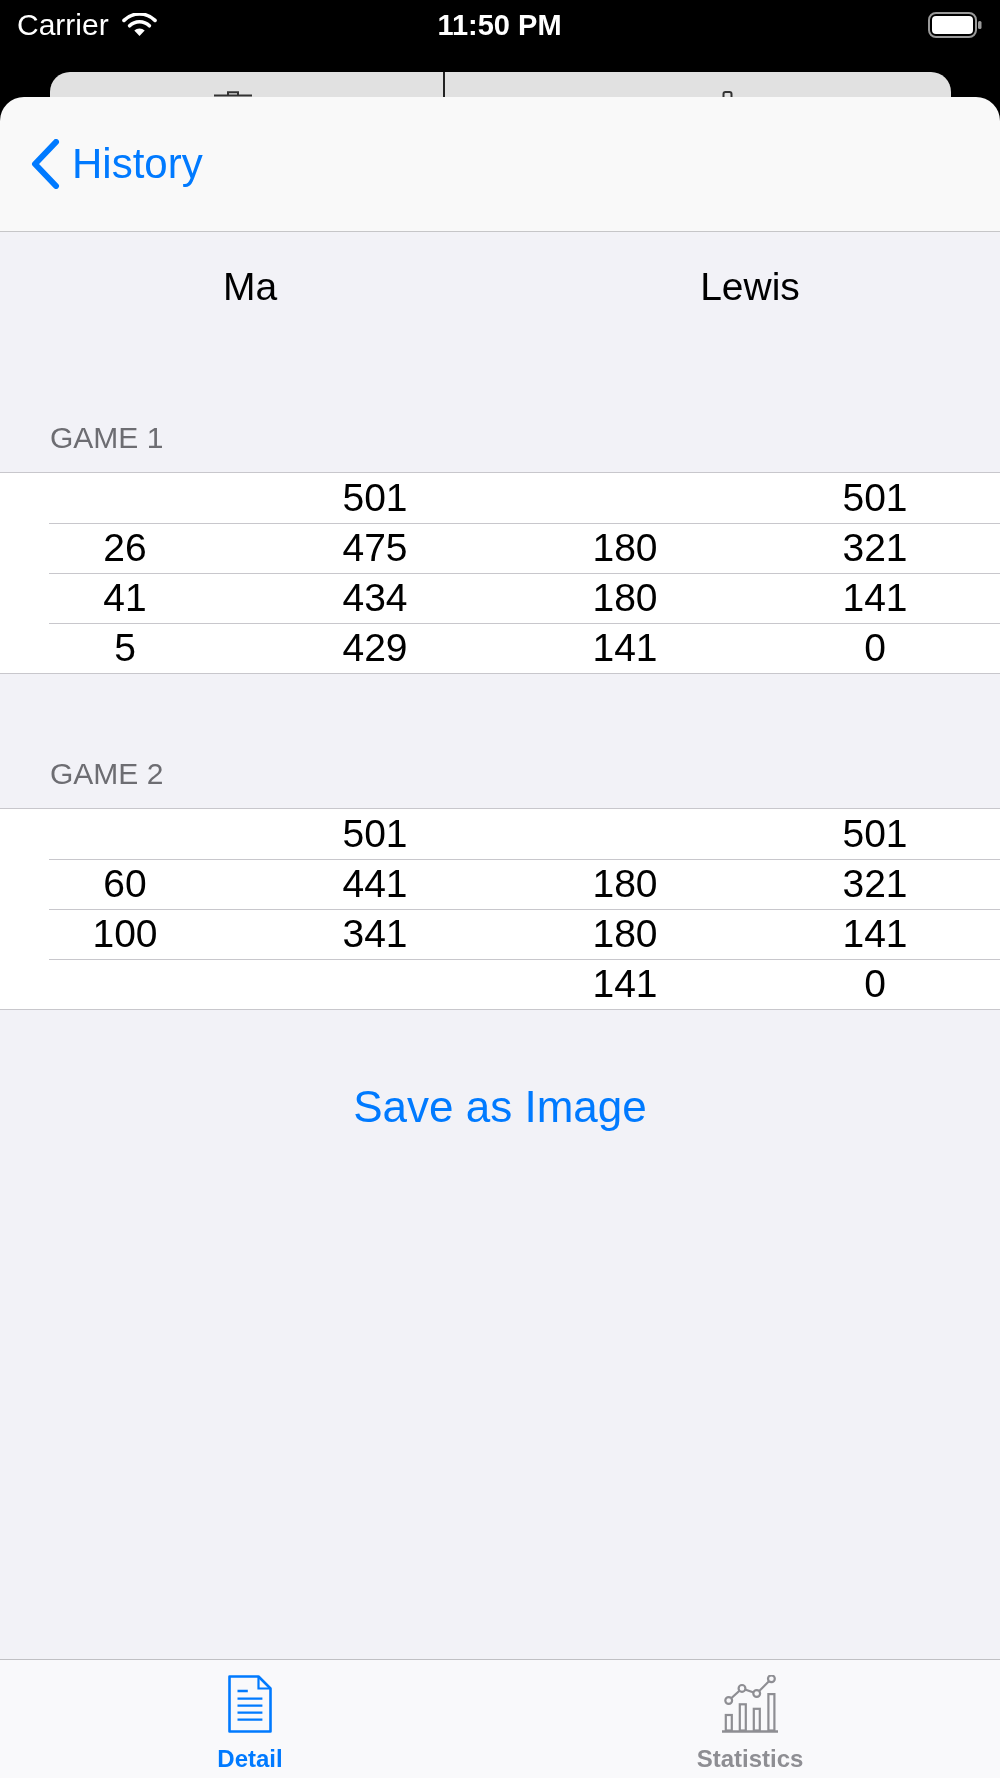  I want to click on player-name: Ma, so click(250, 288).